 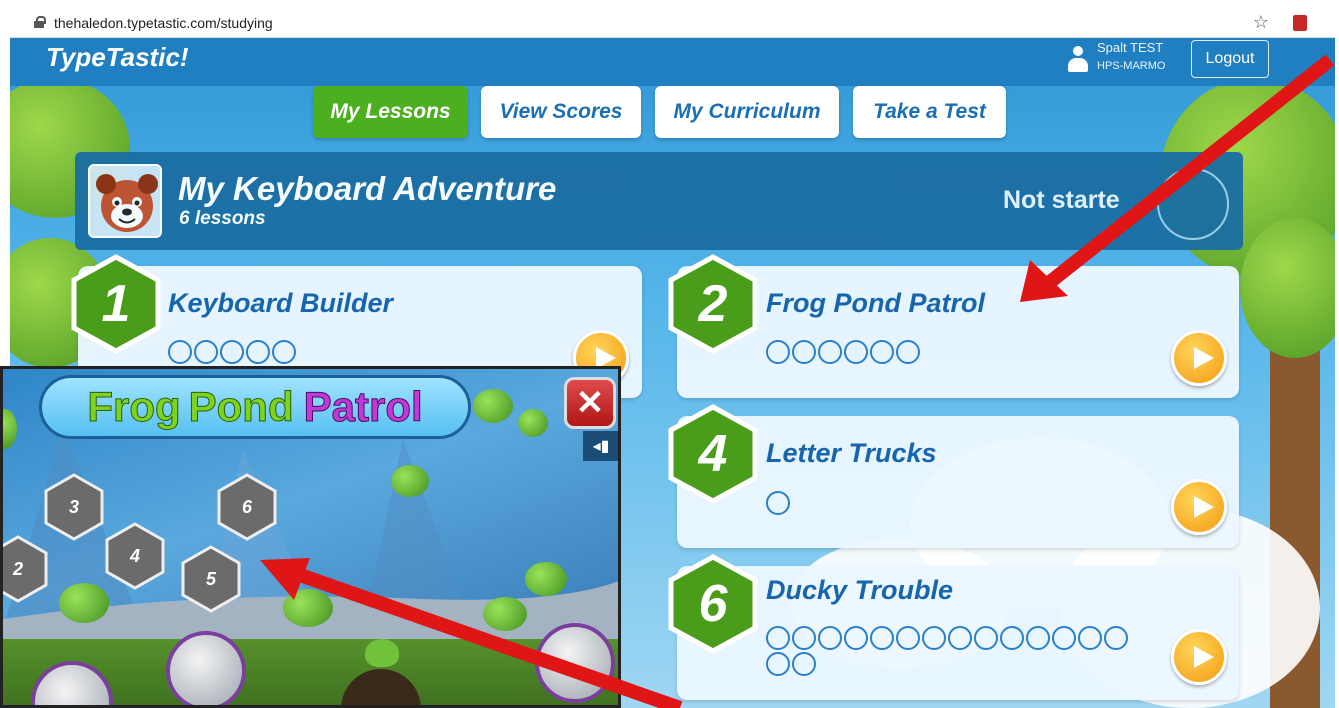 I want to click on lesson-number: 1, so click(x=116, y=304).